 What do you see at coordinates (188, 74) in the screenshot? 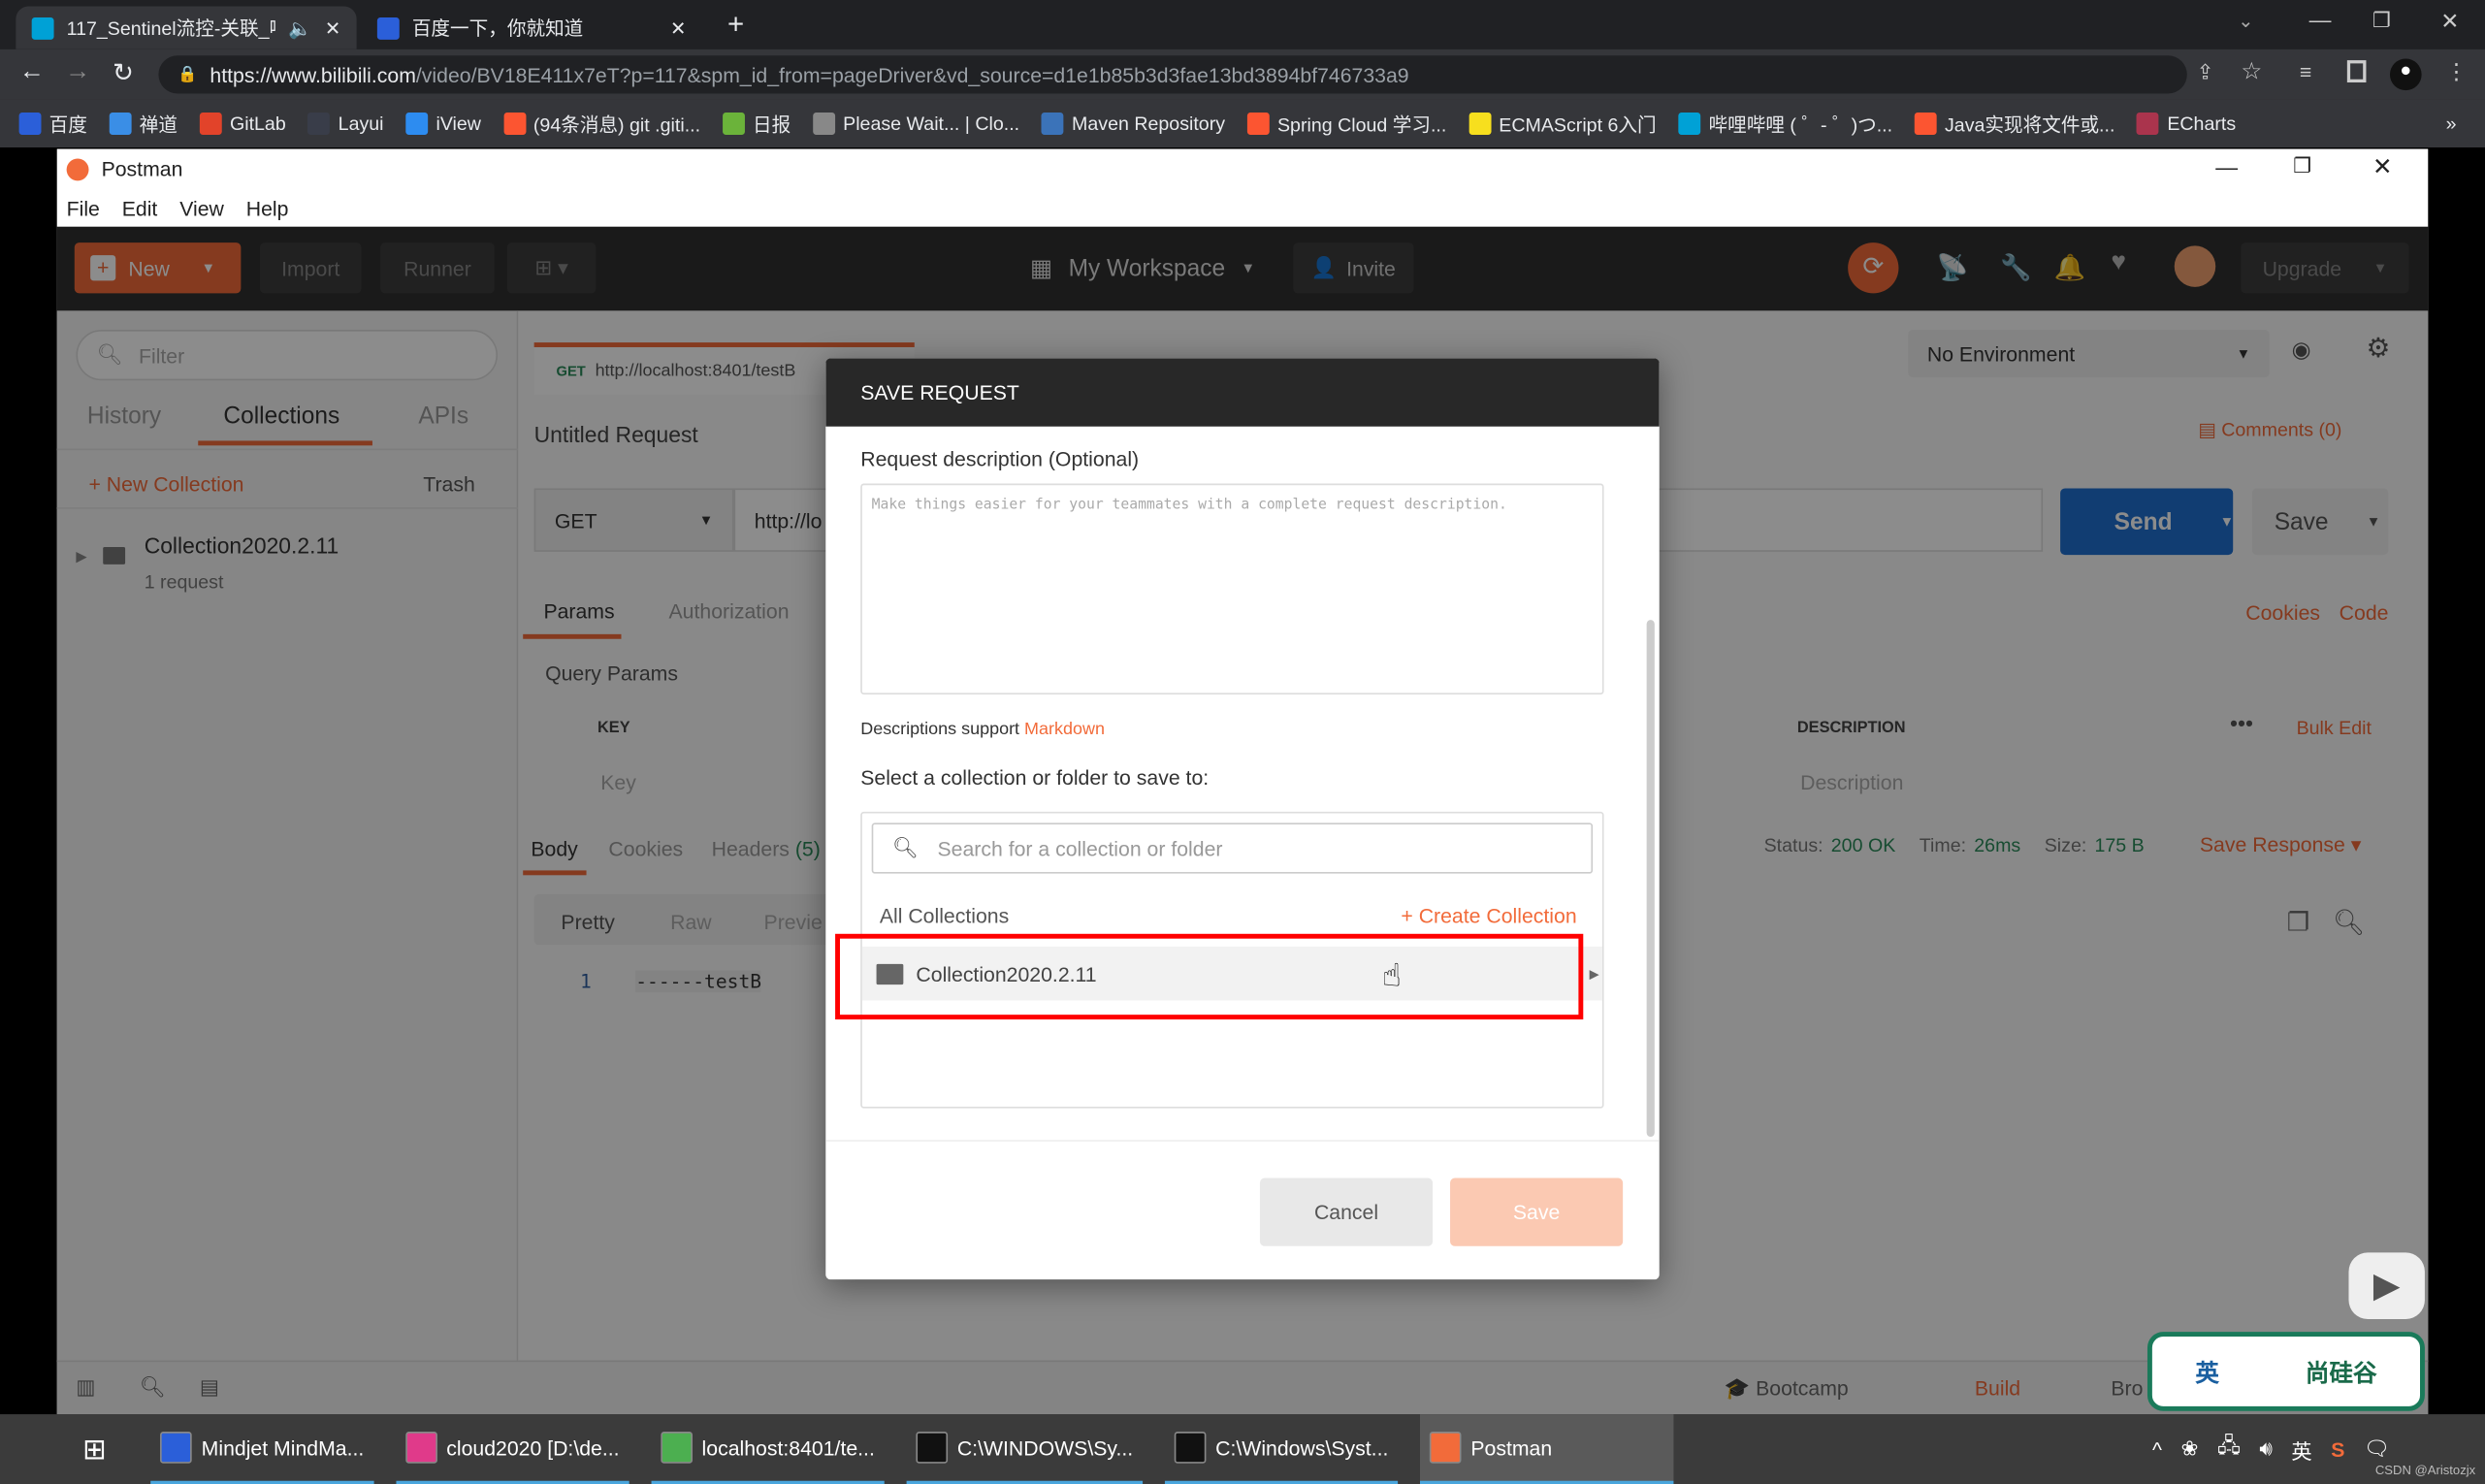
I see `lock-icon: 🔒` at bounding box center [188, 74].